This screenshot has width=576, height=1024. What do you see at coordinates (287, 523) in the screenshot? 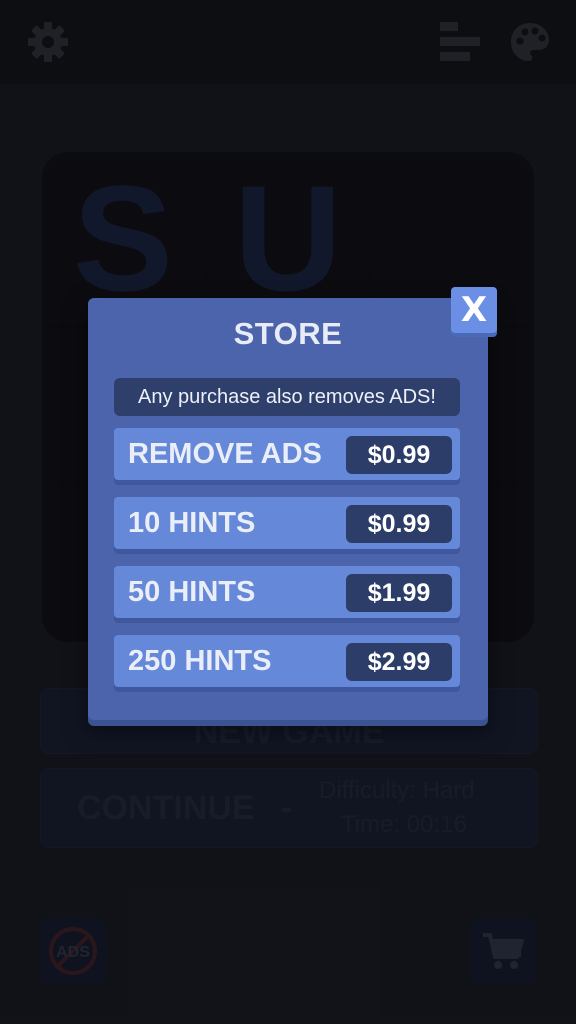
I see `store-item-10-hints: 10 HINTS $0.99` at bounding box center [287, 523].